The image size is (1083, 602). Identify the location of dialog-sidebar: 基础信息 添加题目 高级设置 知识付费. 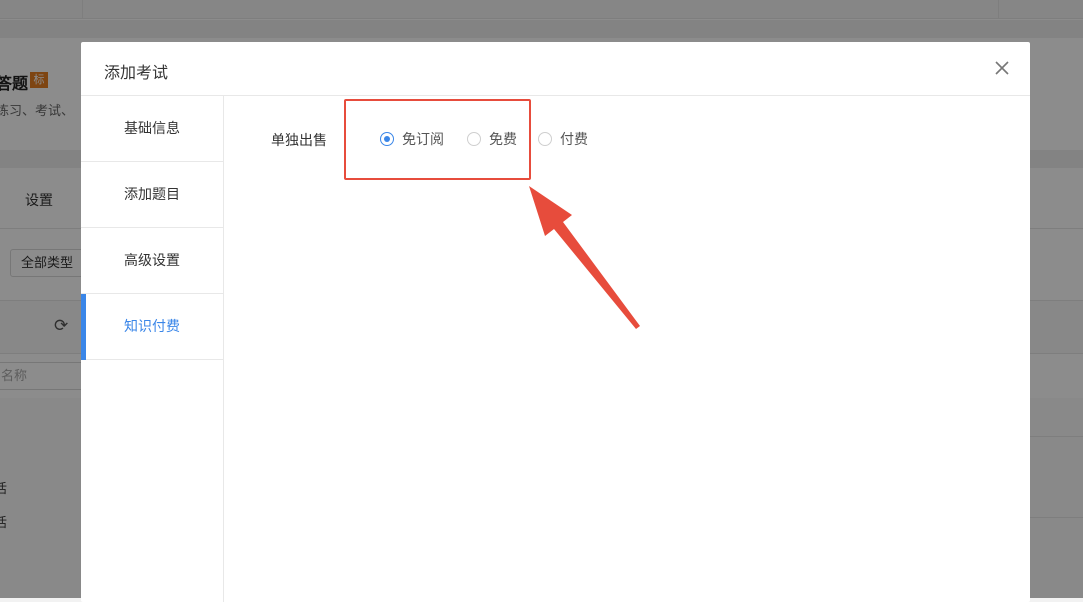
(152, 349).